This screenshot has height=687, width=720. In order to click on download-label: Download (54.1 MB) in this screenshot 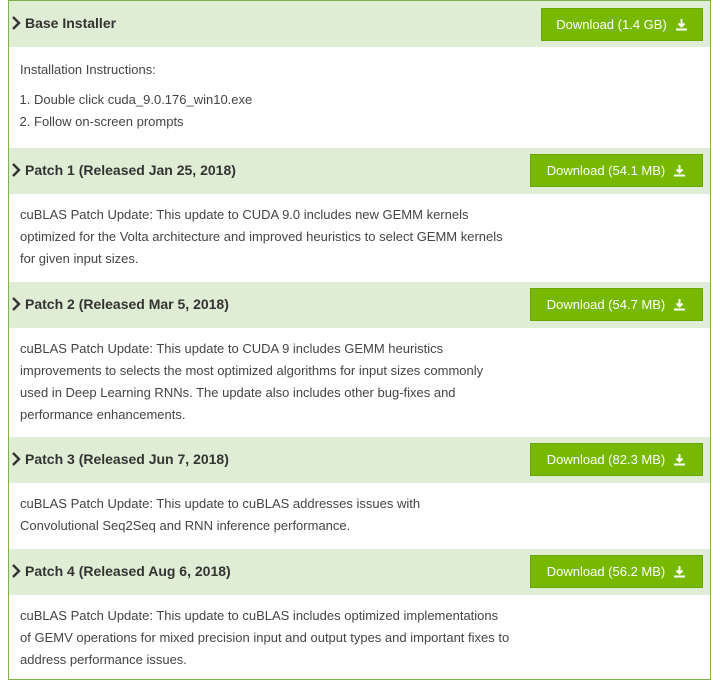, I will do `click(606, 170)`.